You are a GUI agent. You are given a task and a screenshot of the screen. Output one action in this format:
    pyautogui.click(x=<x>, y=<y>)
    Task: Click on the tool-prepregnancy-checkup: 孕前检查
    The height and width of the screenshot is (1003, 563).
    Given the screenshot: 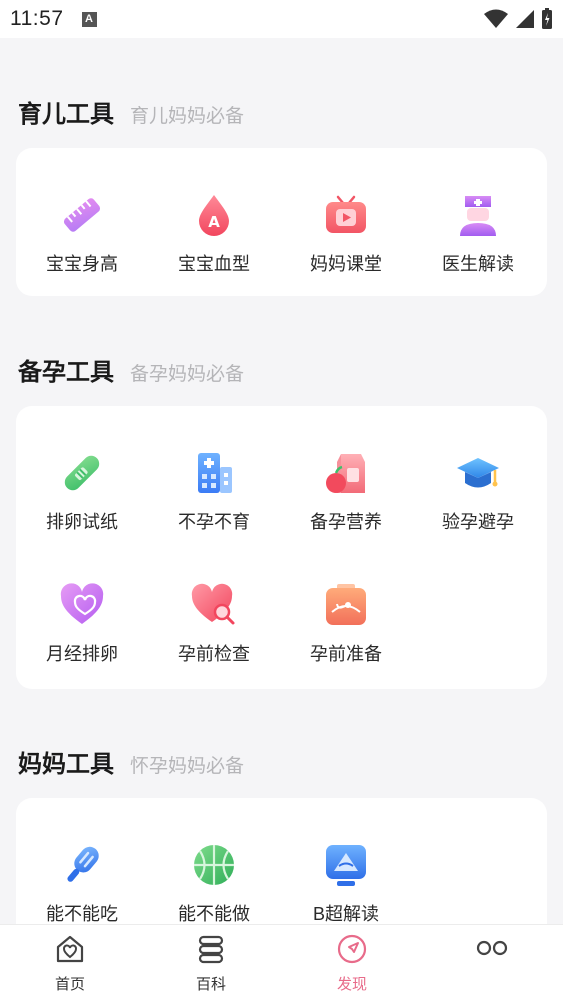 What is the action you would take?
    pyautogui.click(x=214, y=624)
    